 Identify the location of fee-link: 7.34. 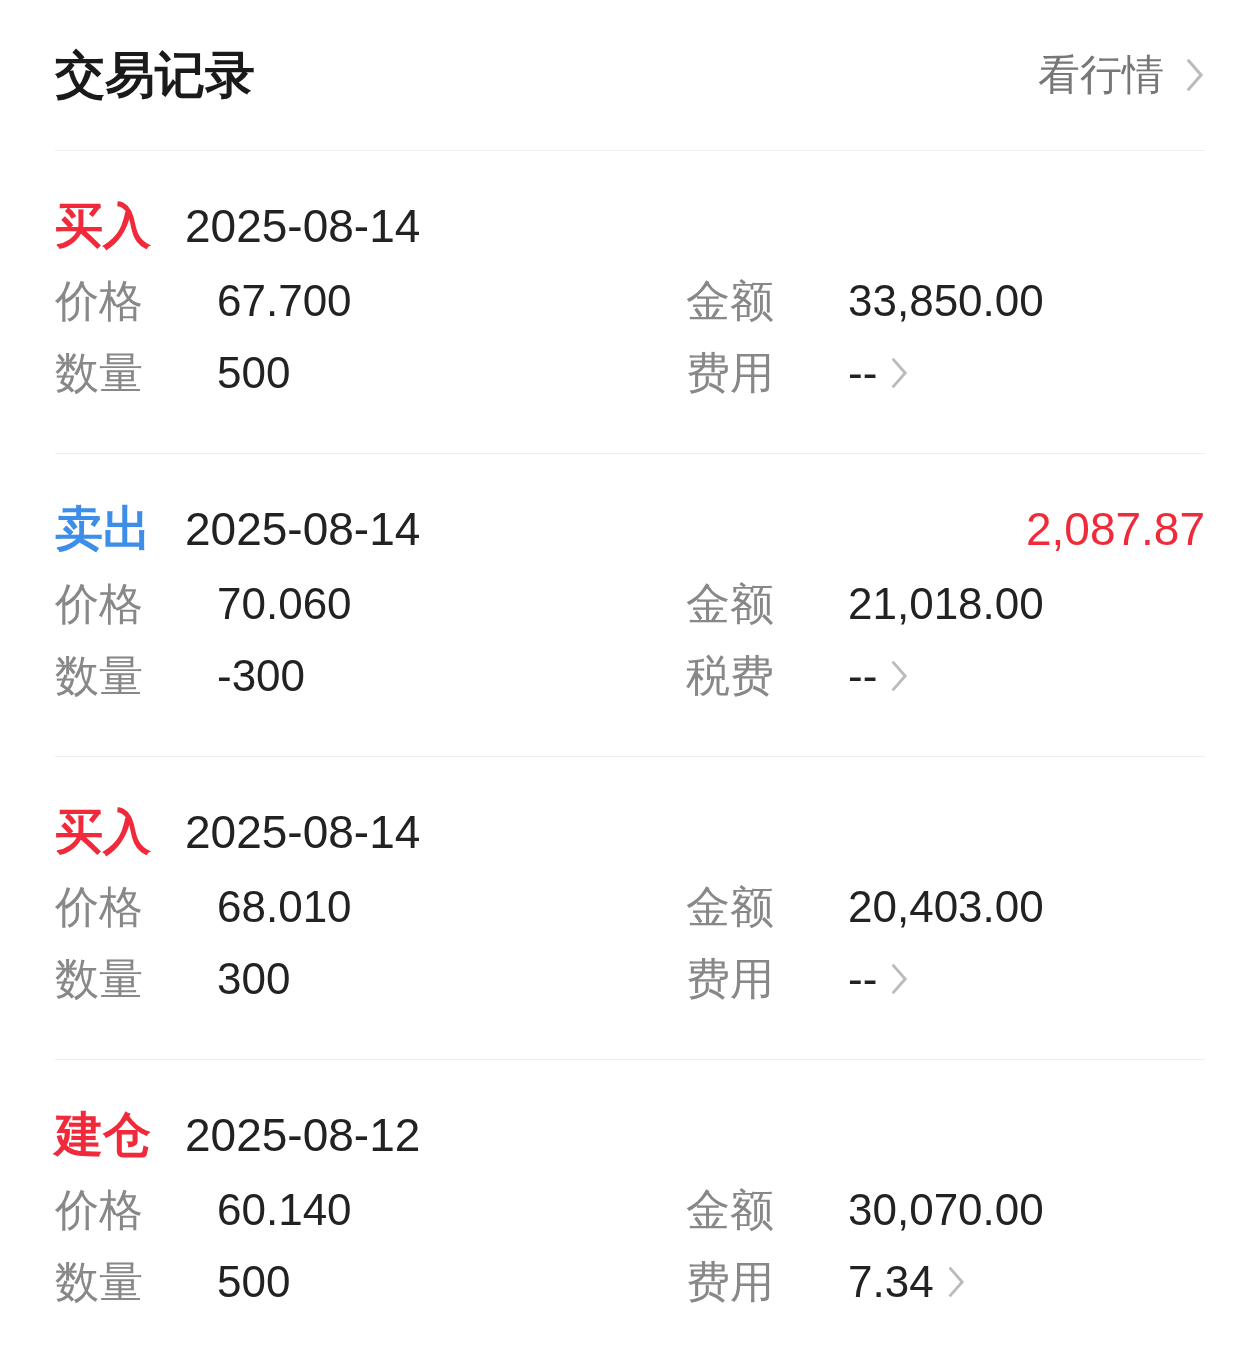
(907, 1282).